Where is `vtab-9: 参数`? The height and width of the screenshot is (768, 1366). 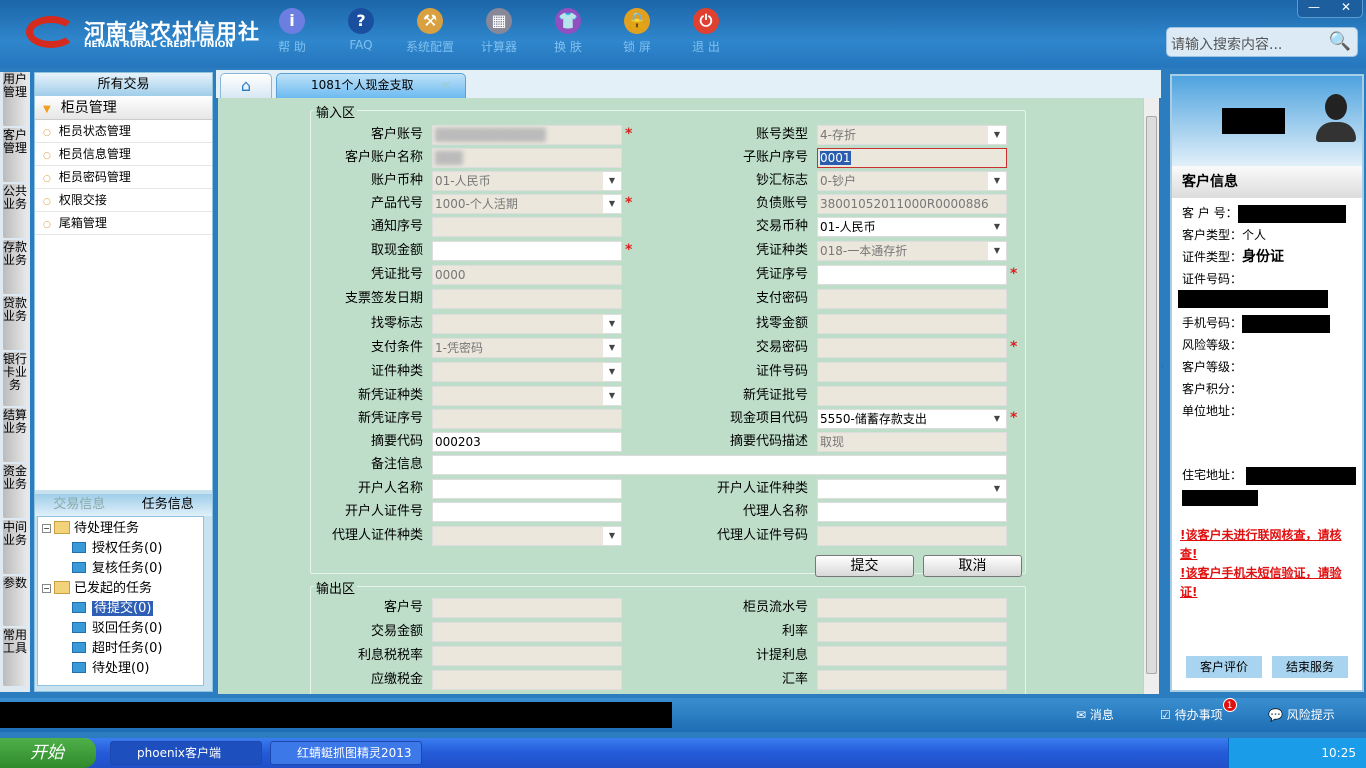
vtab-9: 参数 is located at coordinates (15, 601).